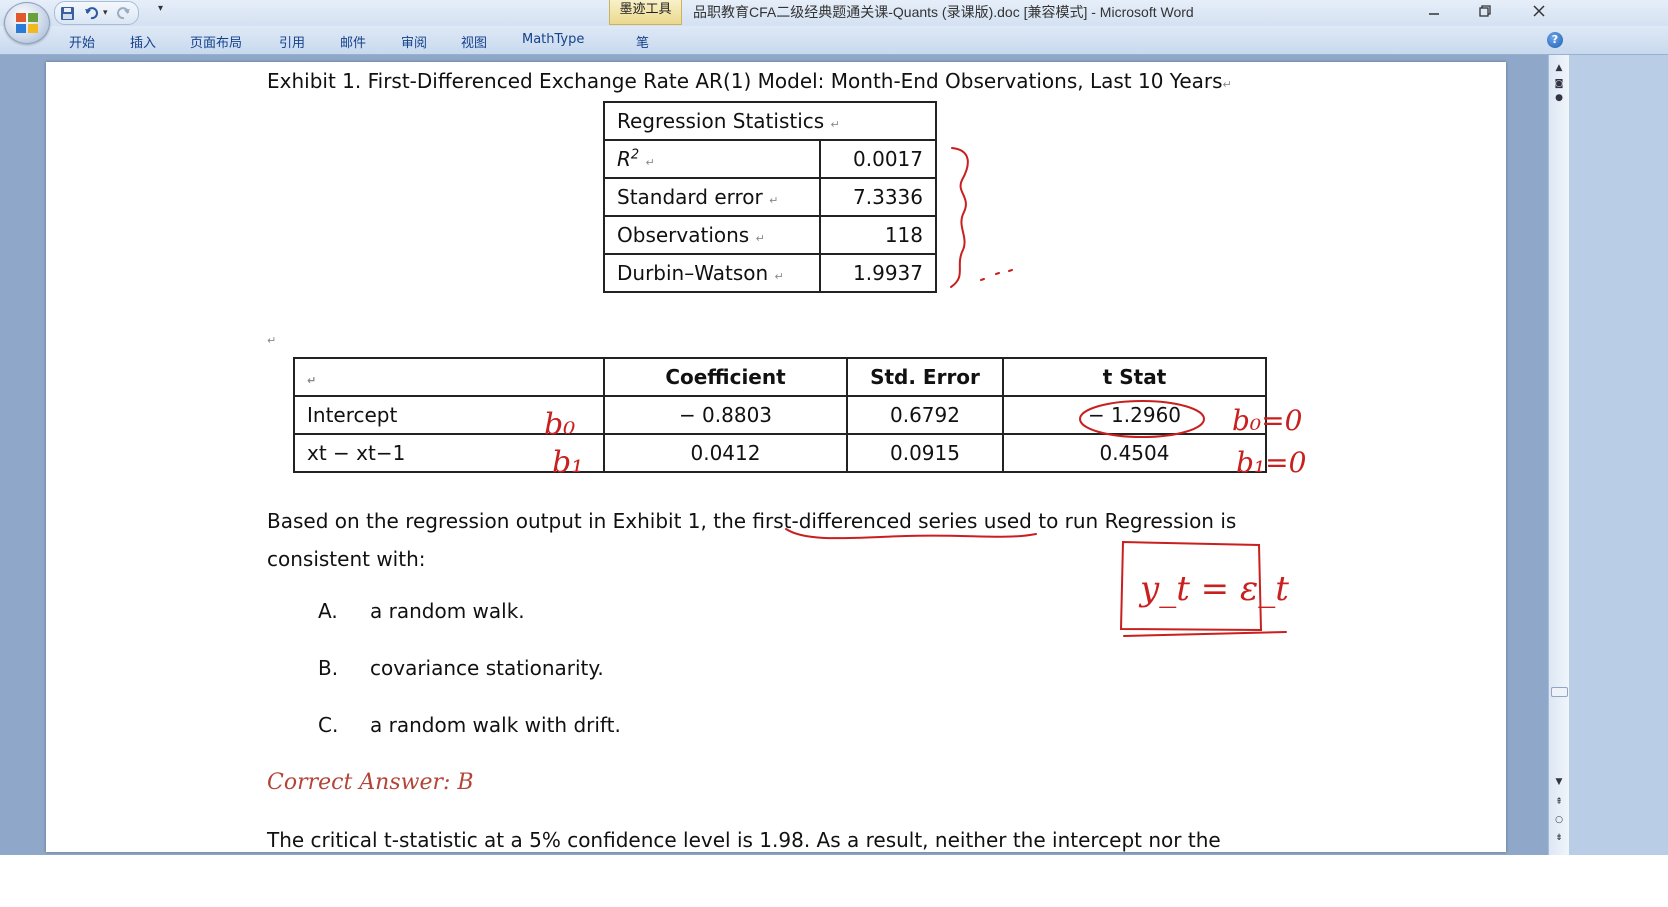 Image resolution: width=1668 pixels, height=907 pixels. I want to click on minimize-icon, so click(1434, 11).